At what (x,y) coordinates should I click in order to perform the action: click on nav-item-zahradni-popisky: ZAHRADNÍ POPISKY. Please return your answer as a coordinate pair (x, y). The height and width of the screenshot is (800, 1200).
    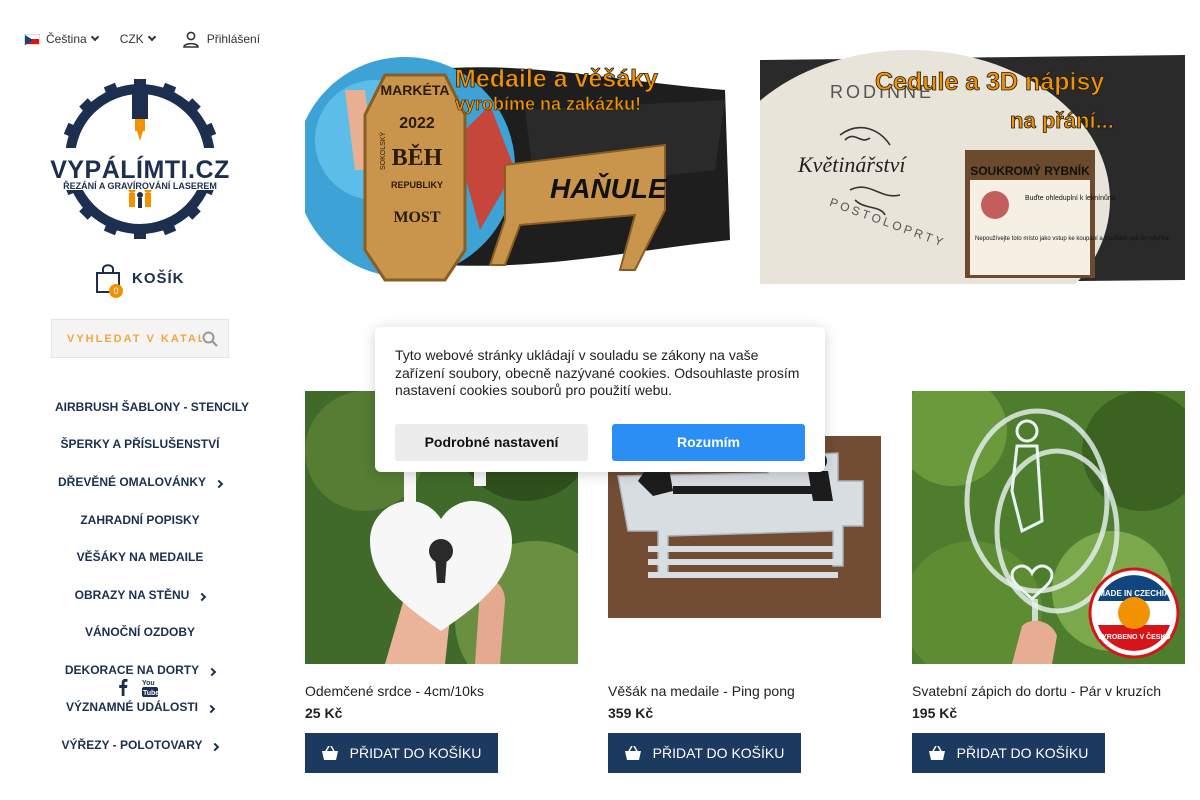
    Looking at the image, I should click on (140, 520).